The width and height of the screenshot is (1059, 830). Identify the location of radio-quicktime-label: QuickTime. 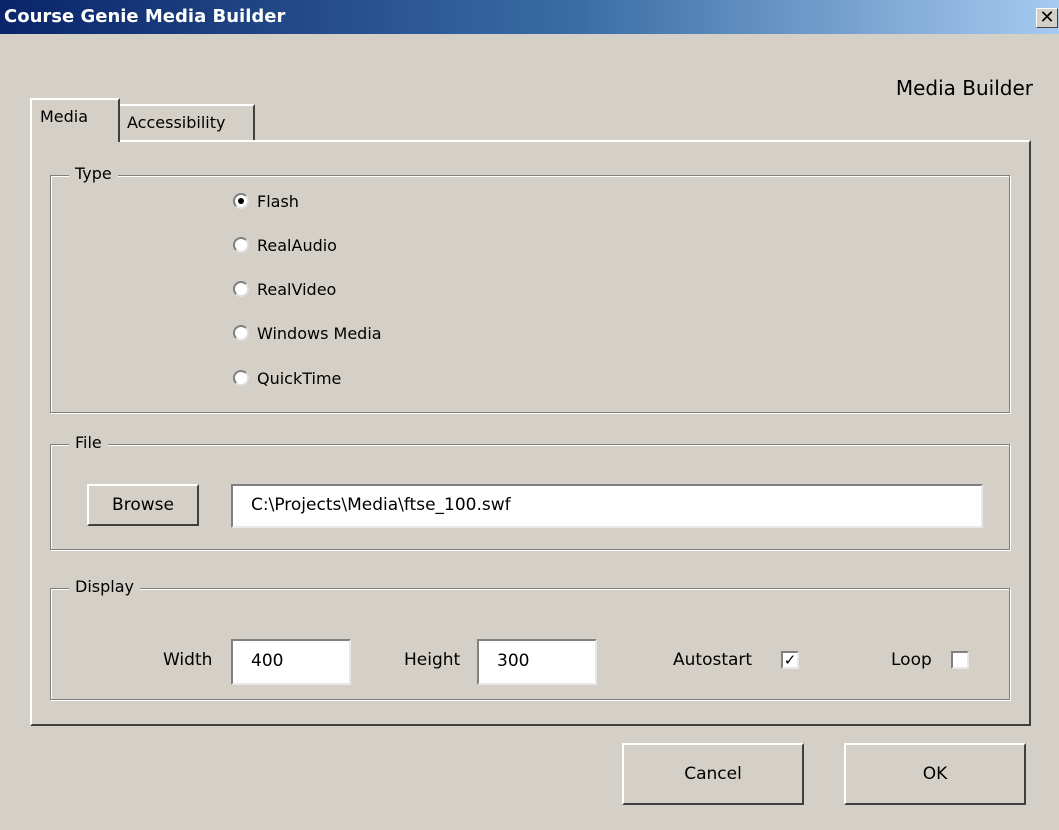
(299, 378).